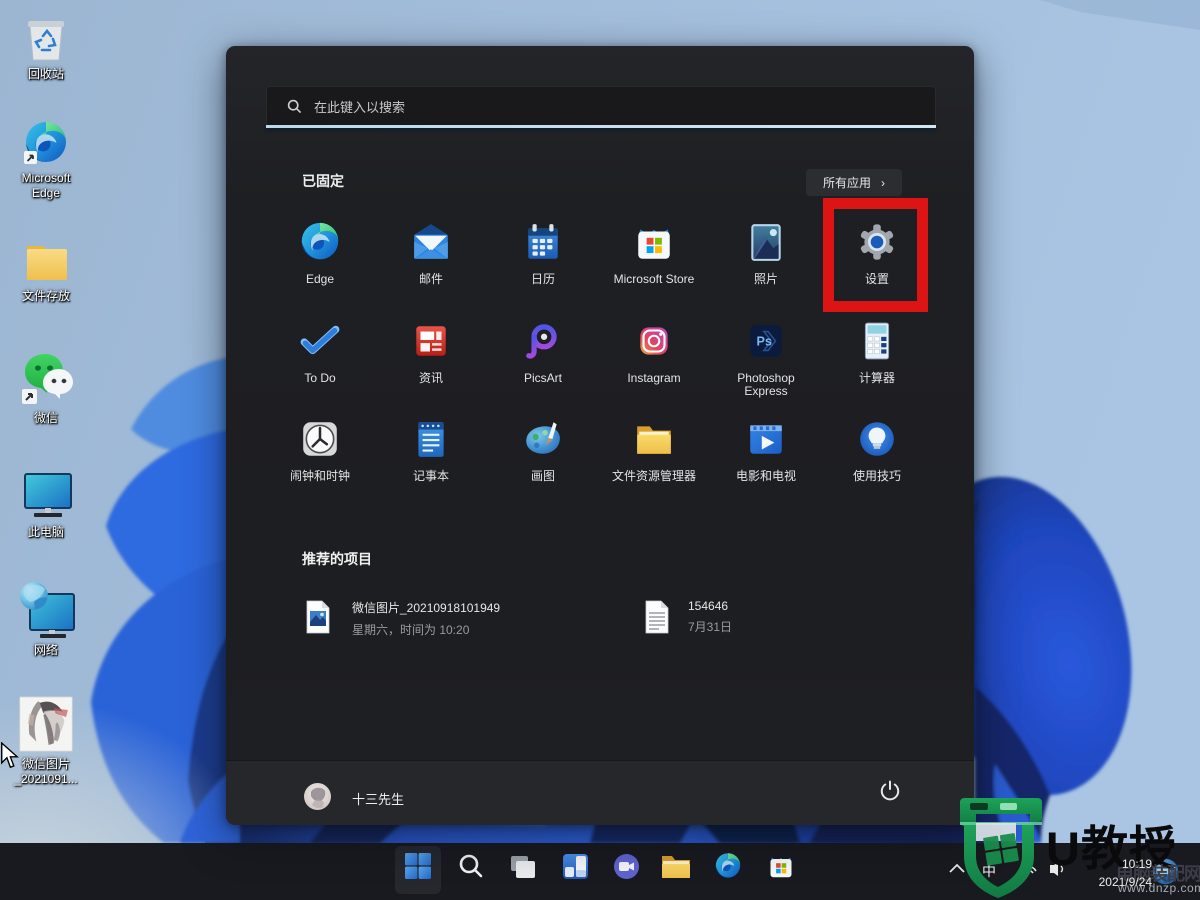 This screenshot has width=1200, height=900. What do you see at coordinates (764, 342) in the screenshot?
I see `svg-text: Ps` at bounding box center [764, 342].